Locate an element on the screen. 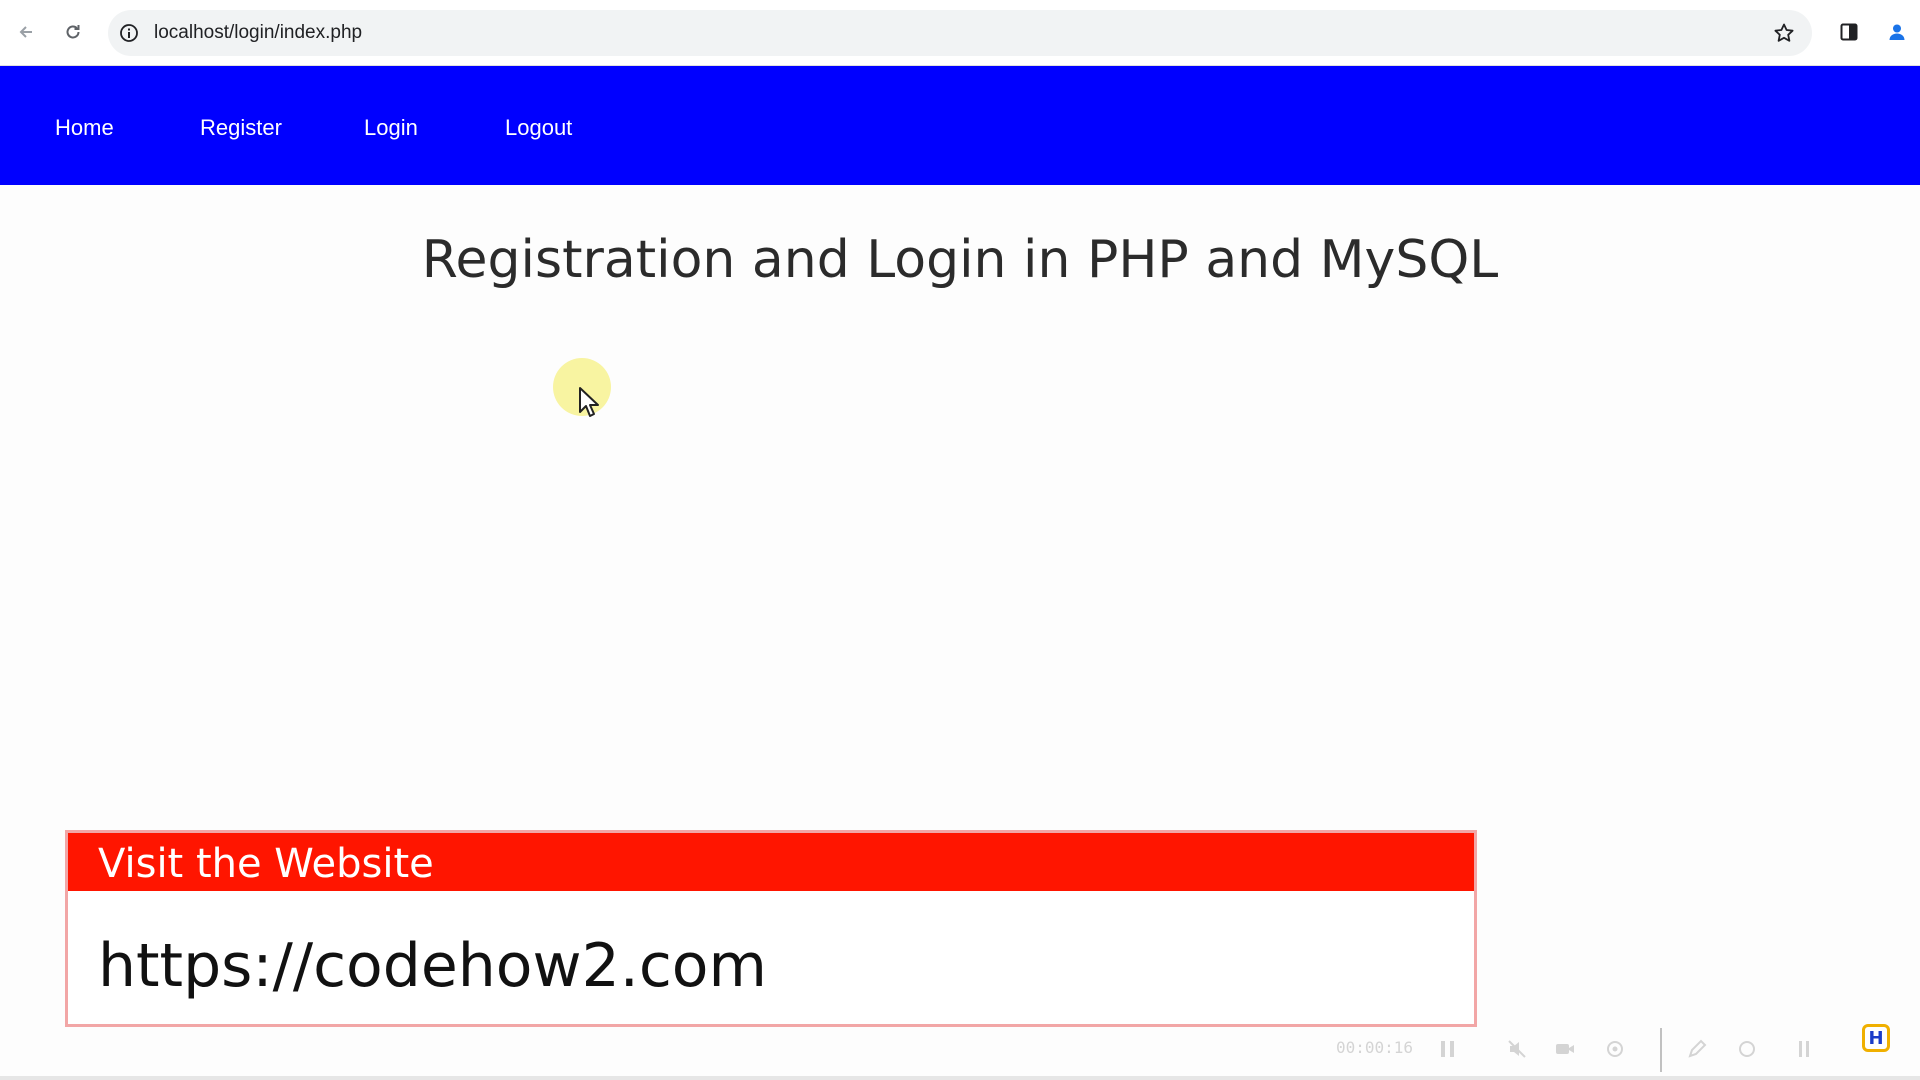 The height and width of the screenshot is (1080, 1920). channel-logo: H is located at coordinates (1876, 1038).